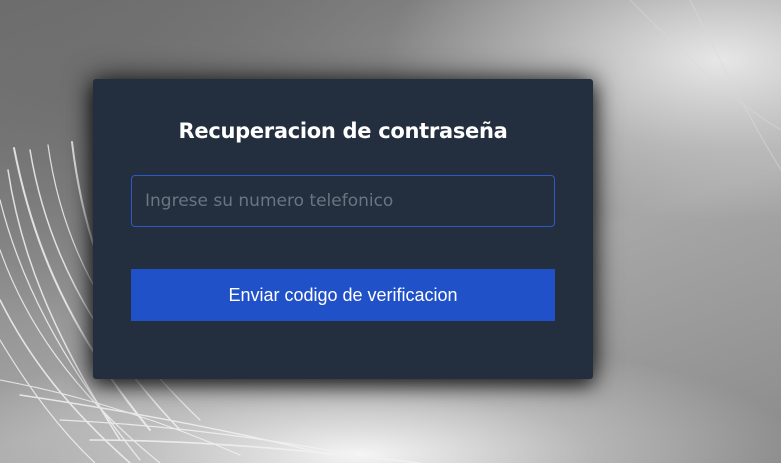  What do you see at coordinates (343, 131) in the screenshot?
I see `card-title: Recuperacion de contraseña` at bounding box center [343, 131].